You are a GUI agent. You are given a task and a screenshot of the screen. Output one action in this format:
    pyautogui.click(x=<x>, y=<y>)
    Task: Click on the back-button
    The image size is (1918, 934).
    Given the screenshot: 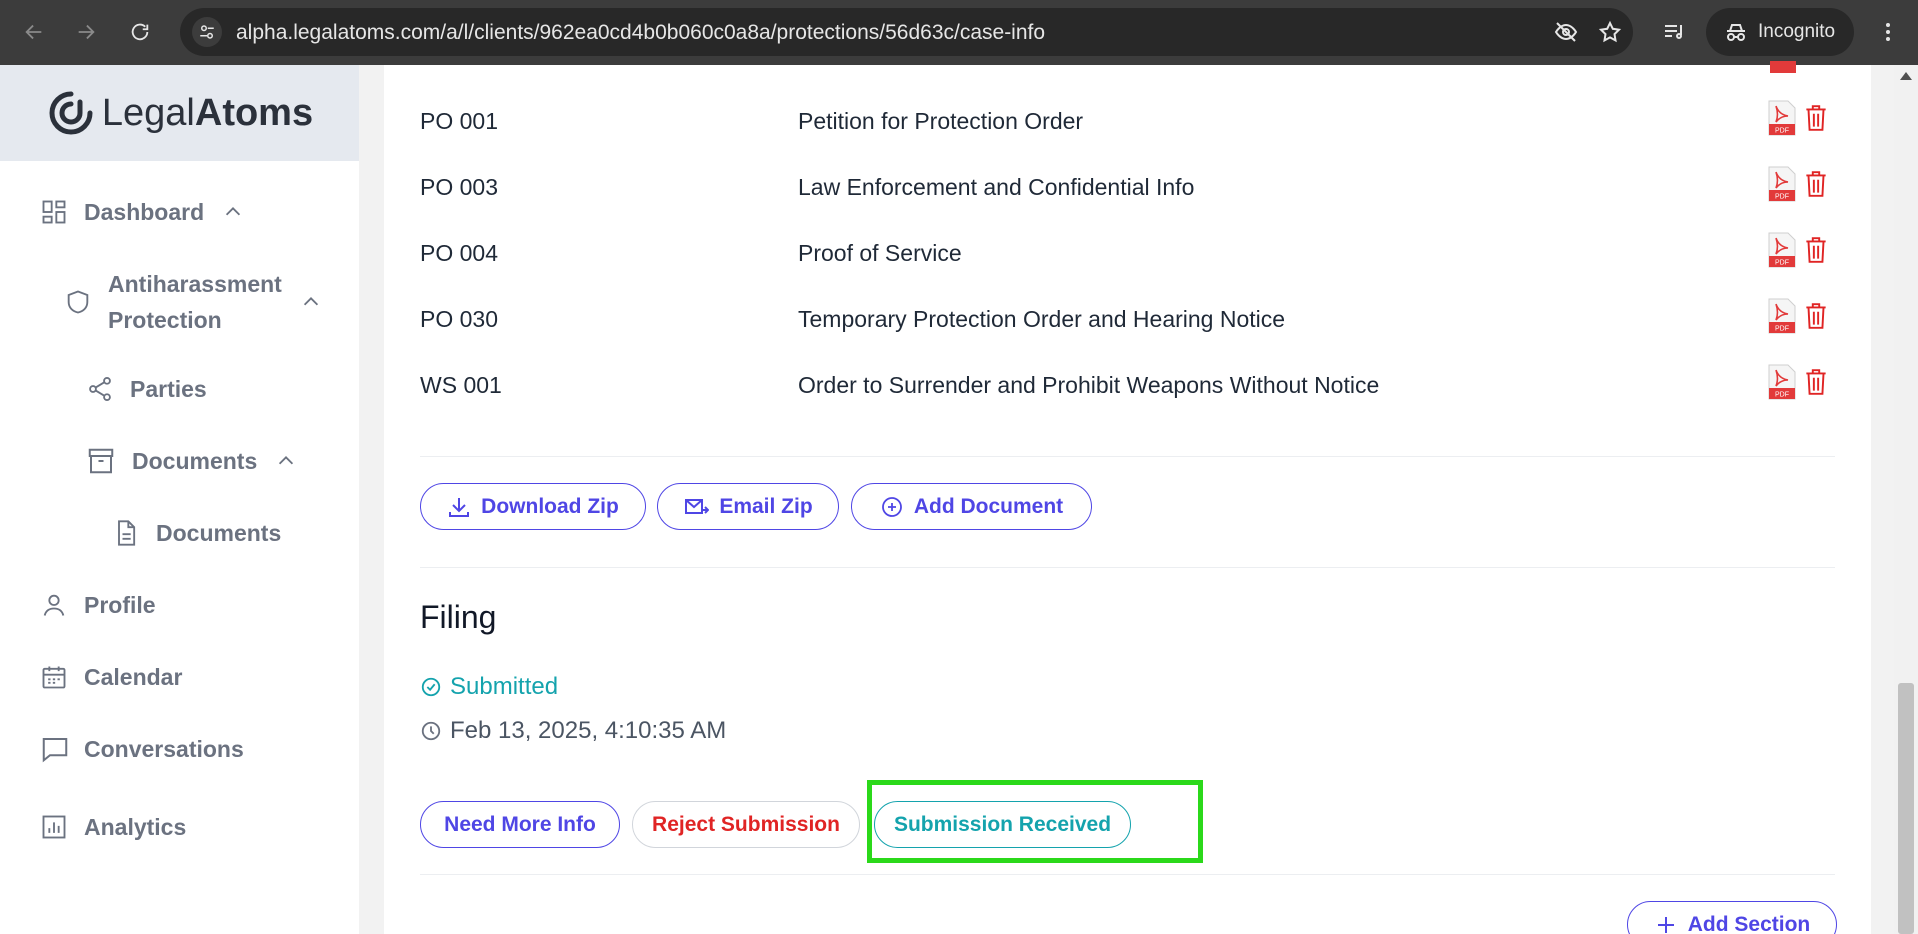 What is the action you would take?
    pyautogui.click(x=34, y=32)
    